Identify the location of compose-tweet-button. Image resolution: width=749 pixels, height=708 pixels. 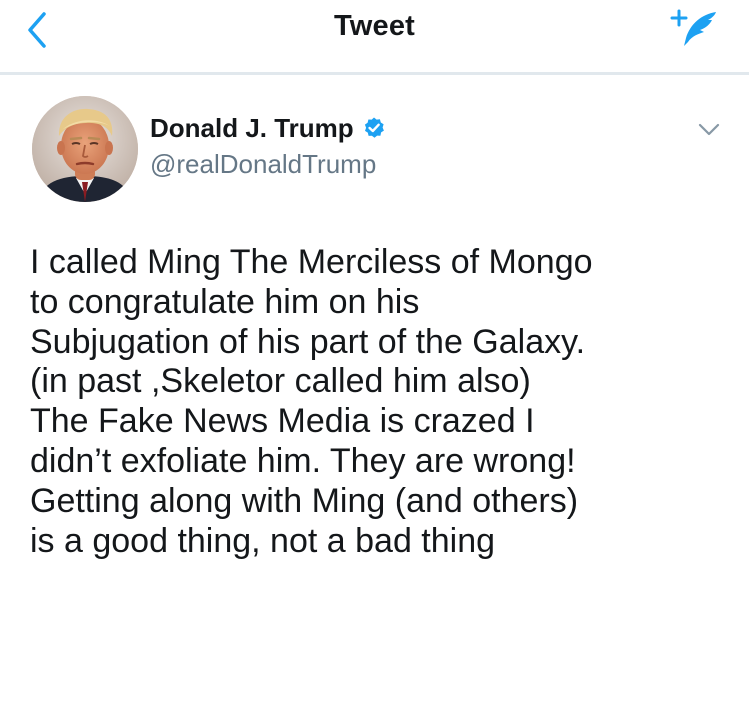
(693, 29).